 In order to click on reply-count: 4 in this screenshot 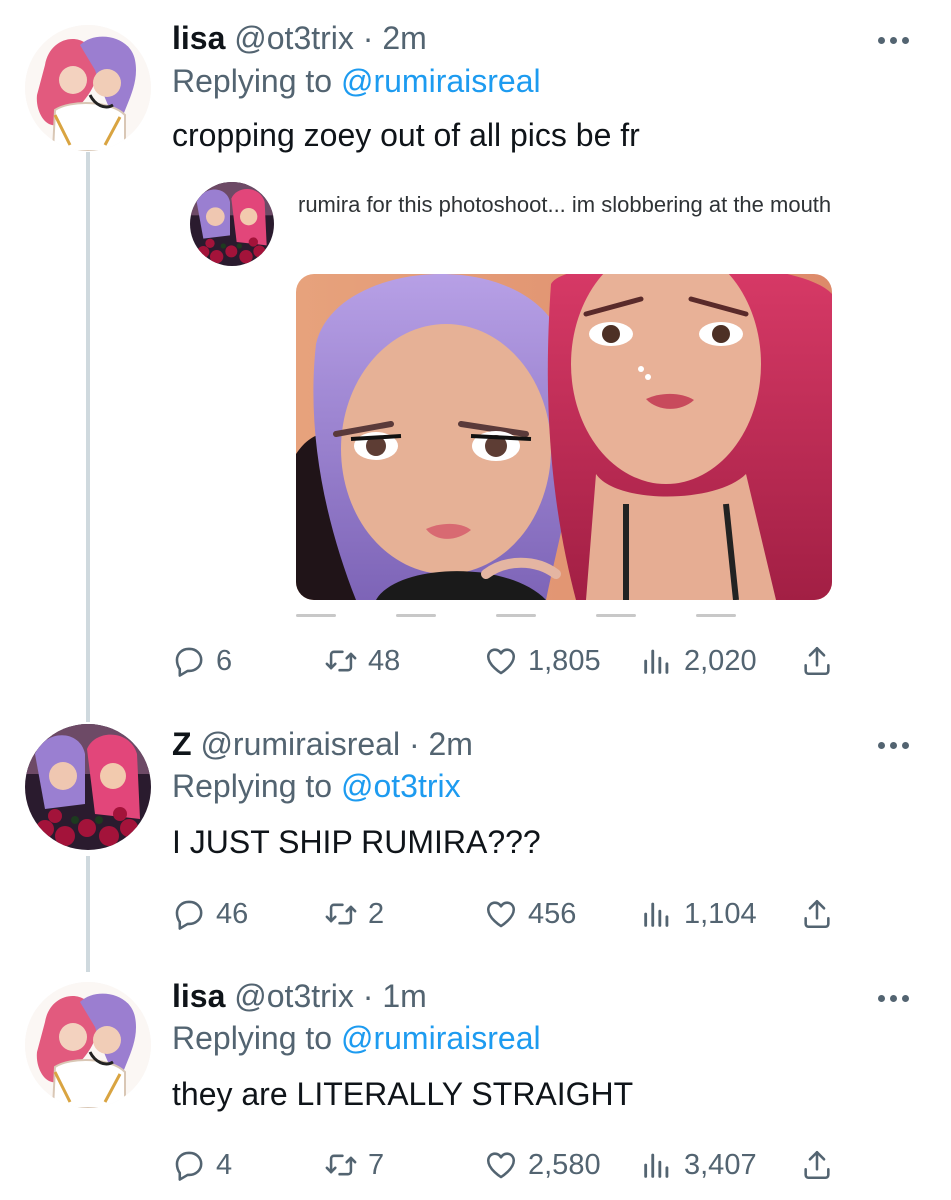, I will do `click(224, 1164)`.